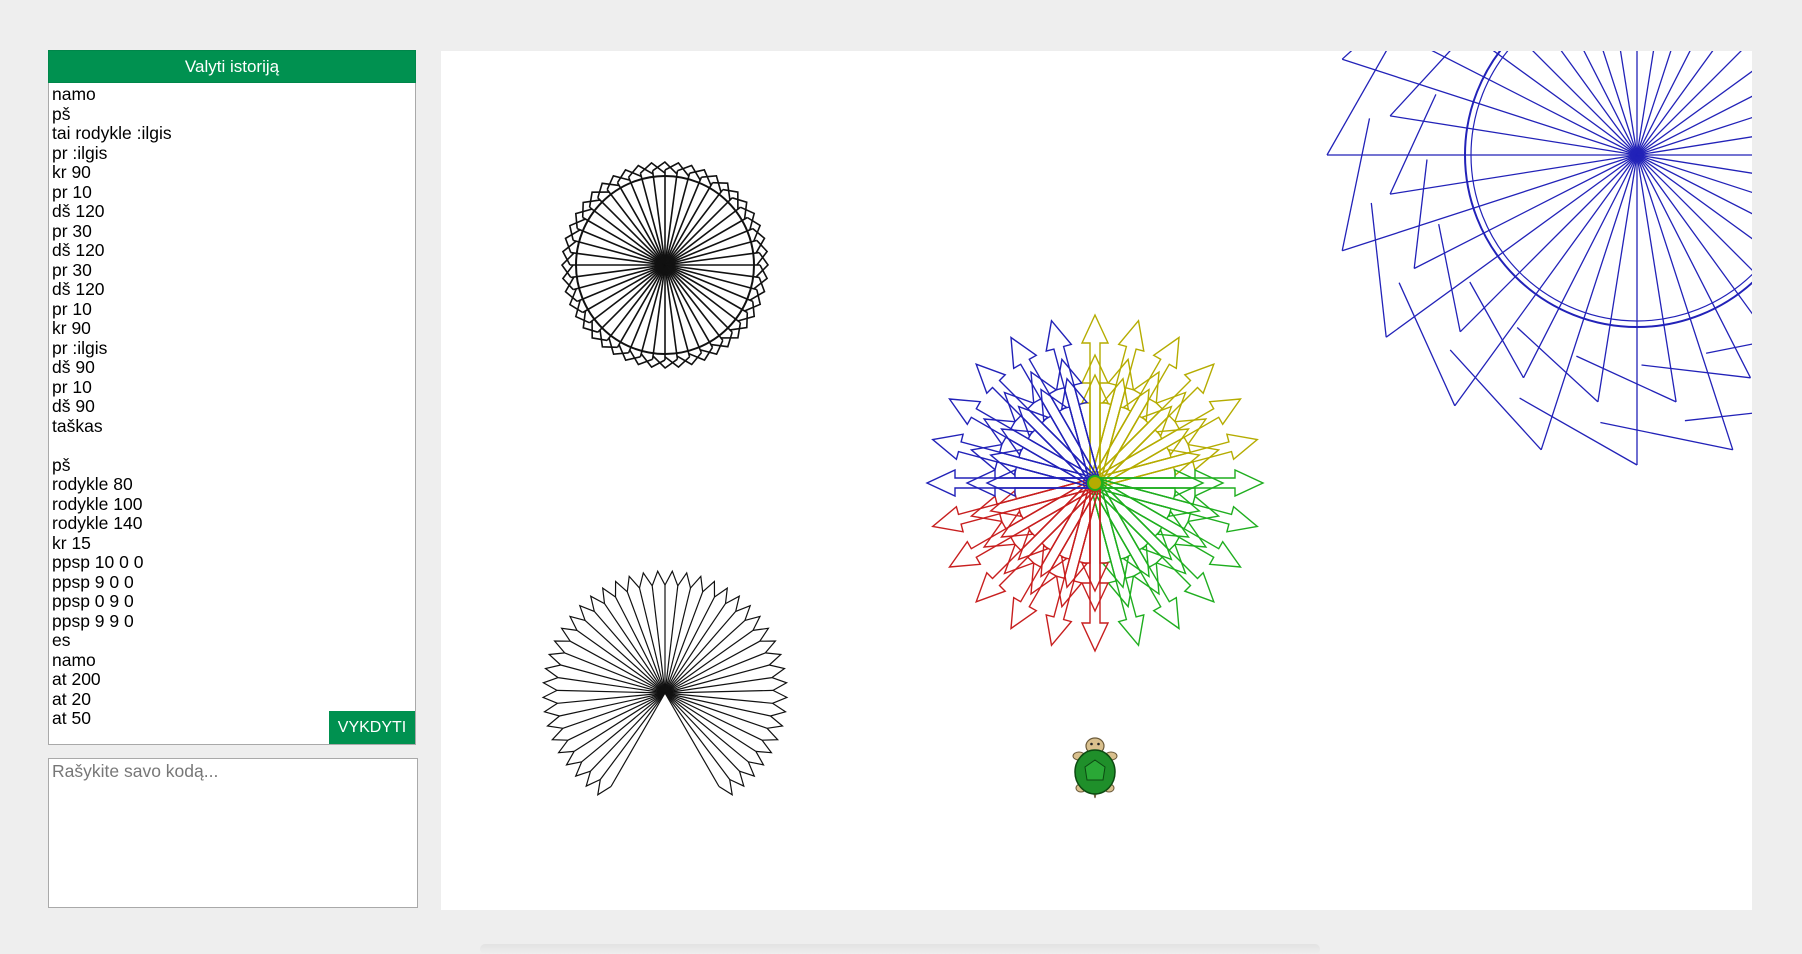 The image size is (1802, 954). Describe the element at coordinates (97, 523) in the screenshot. I see `history-line: rodykle 140` at that location.